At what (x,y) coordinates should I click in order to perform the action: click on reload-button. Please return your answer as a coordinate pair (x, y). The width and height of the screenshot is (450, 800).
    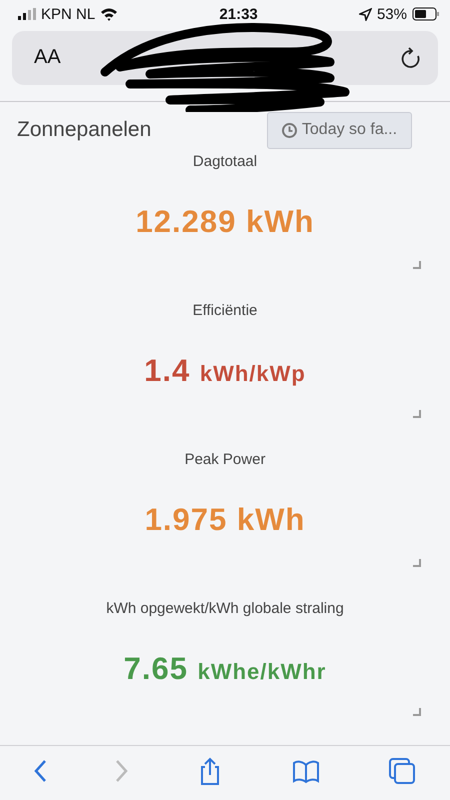
    Looking at the image, I should click on (411, 57).